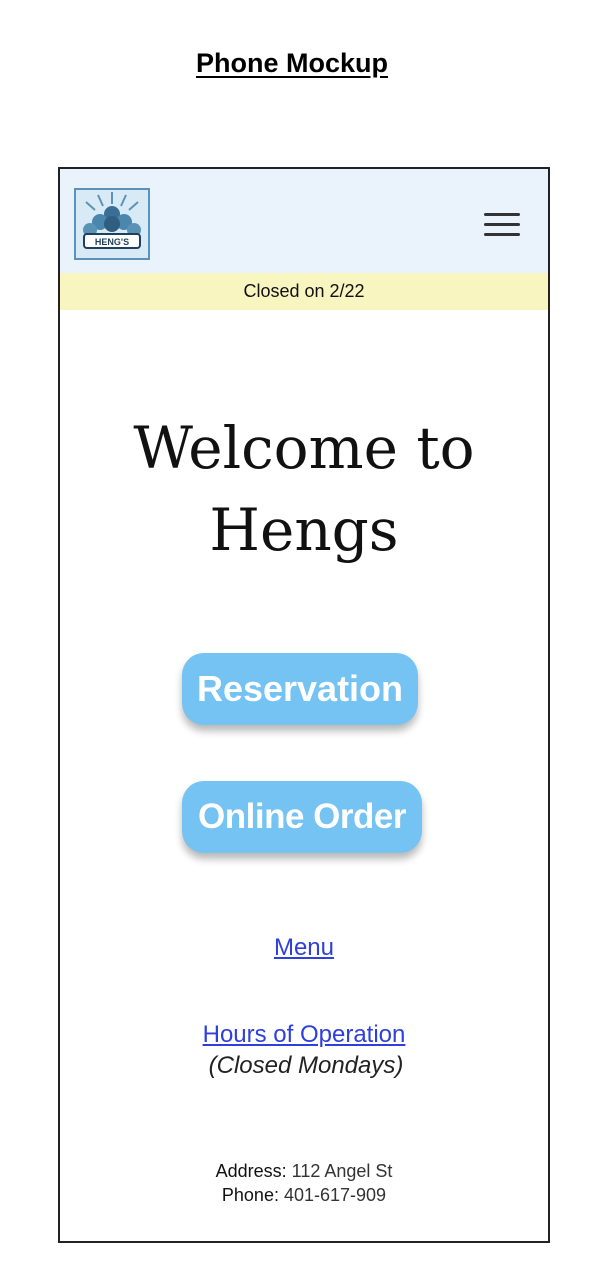 The height and width of the screenshot is (1280, 596). Describe the element at coordinates (304, 530) in the screenshot. I see `welcome-line-2: Hengs` at that location.